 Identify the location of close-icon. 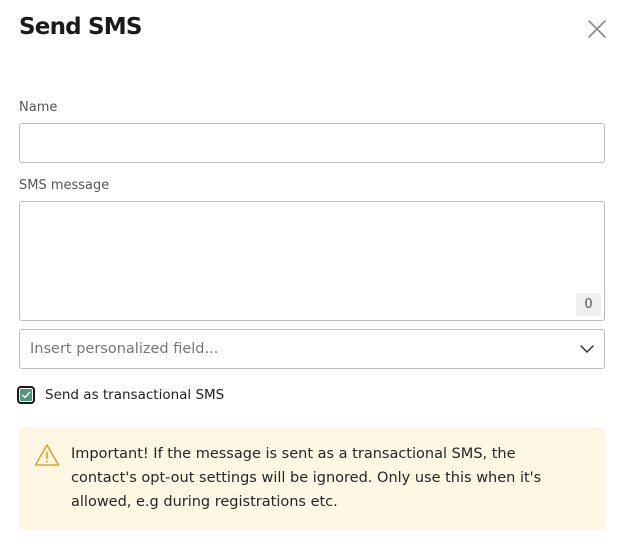
(597, 29).